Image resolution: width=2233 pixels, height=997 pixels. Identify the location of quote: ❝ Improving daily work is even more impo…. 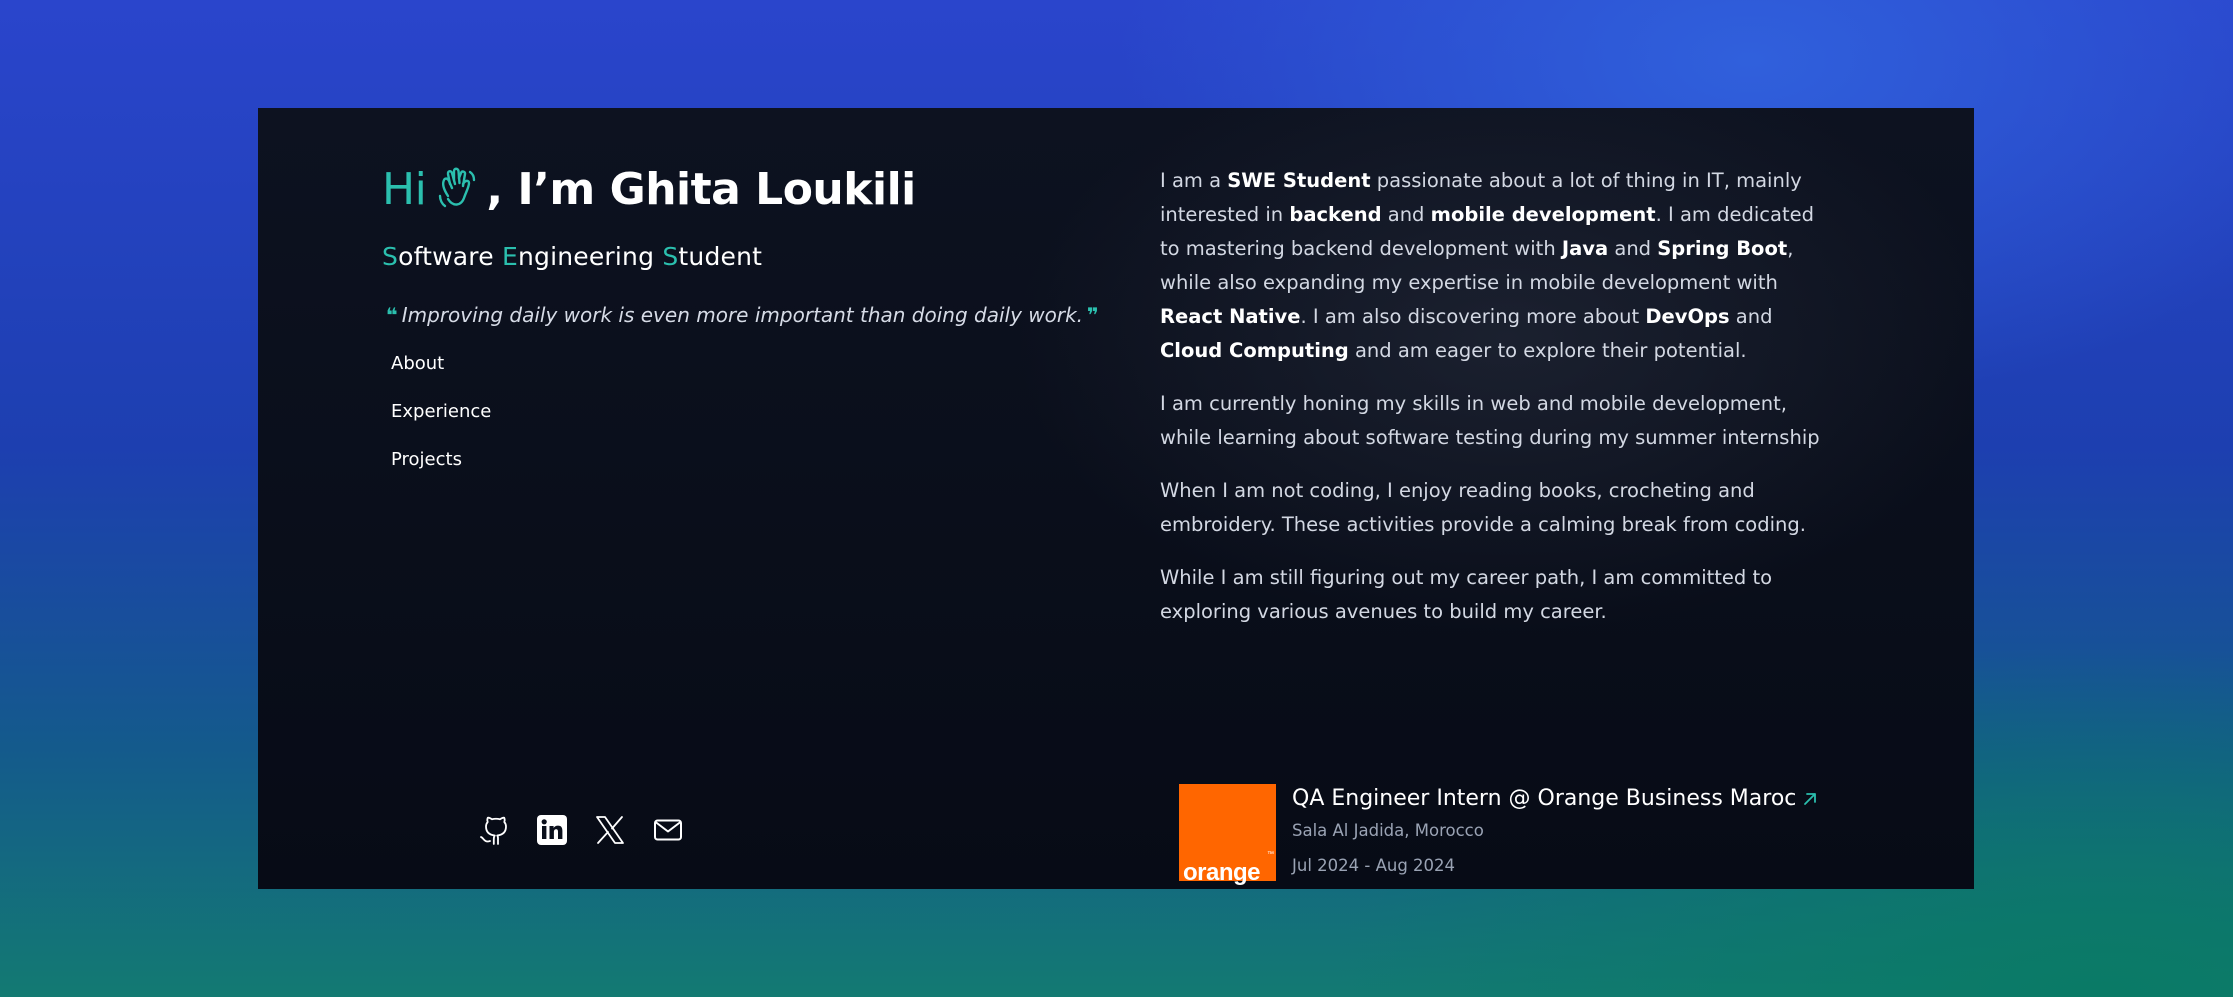
(740, 315).